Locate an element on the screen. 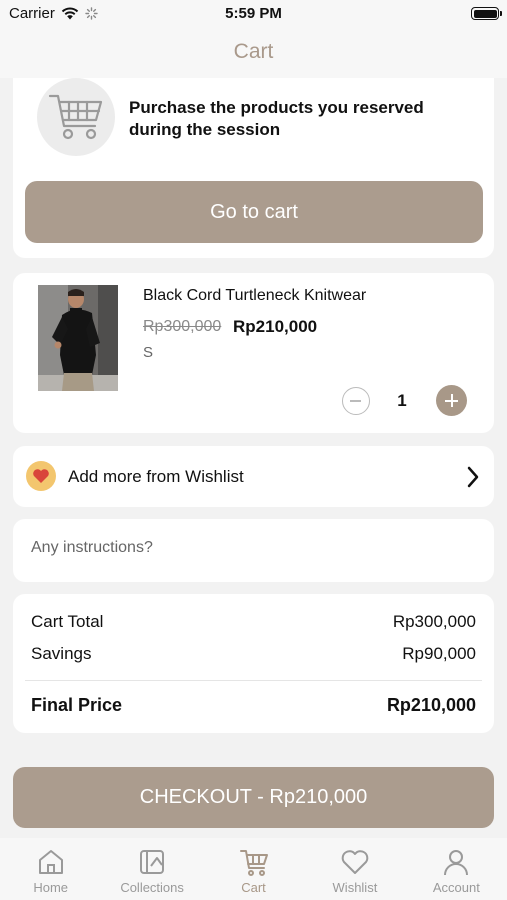 Image resolution: width=507 pixels, height=900 pixels. wishlist-label: Add more from Wishlist is located at coordinates (156, 476).